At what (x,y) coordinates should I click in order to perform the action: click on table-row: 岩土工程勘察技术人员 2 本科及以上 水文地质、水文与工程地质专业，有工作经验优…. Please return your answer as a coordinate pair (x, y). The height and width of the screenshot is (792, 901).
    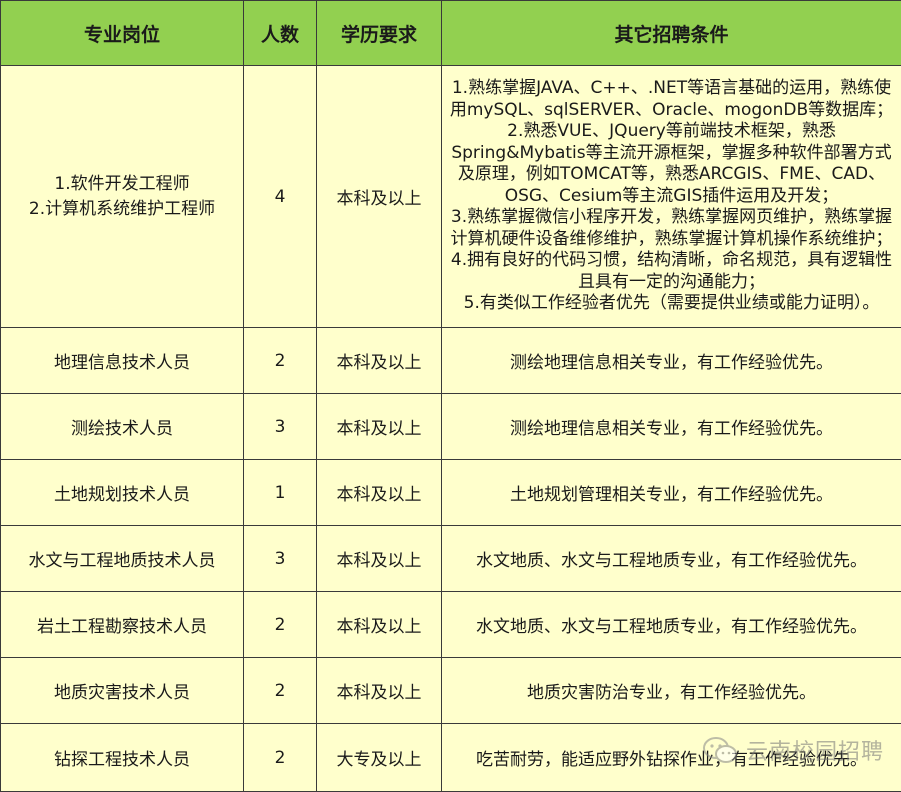
    Looking at the image, I should click on (451, 625).